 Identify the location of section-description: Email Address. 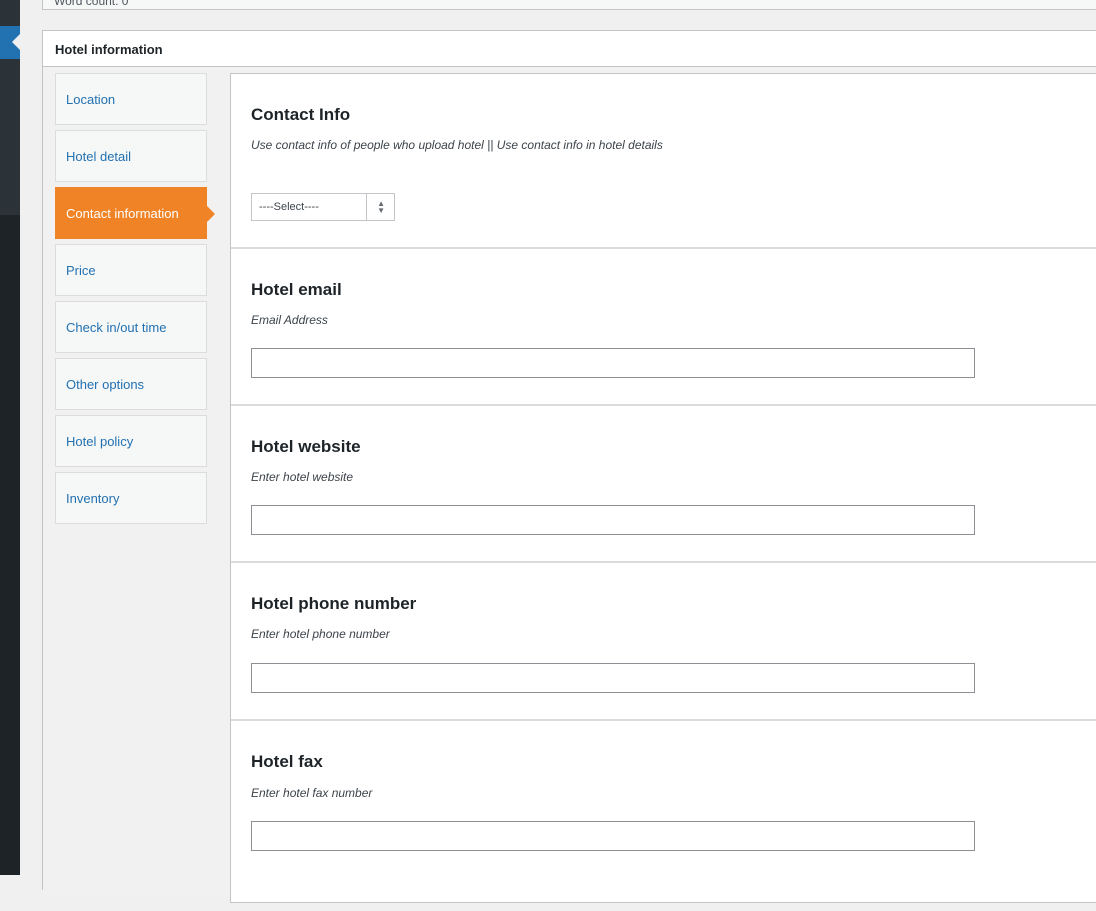
(289, 320).